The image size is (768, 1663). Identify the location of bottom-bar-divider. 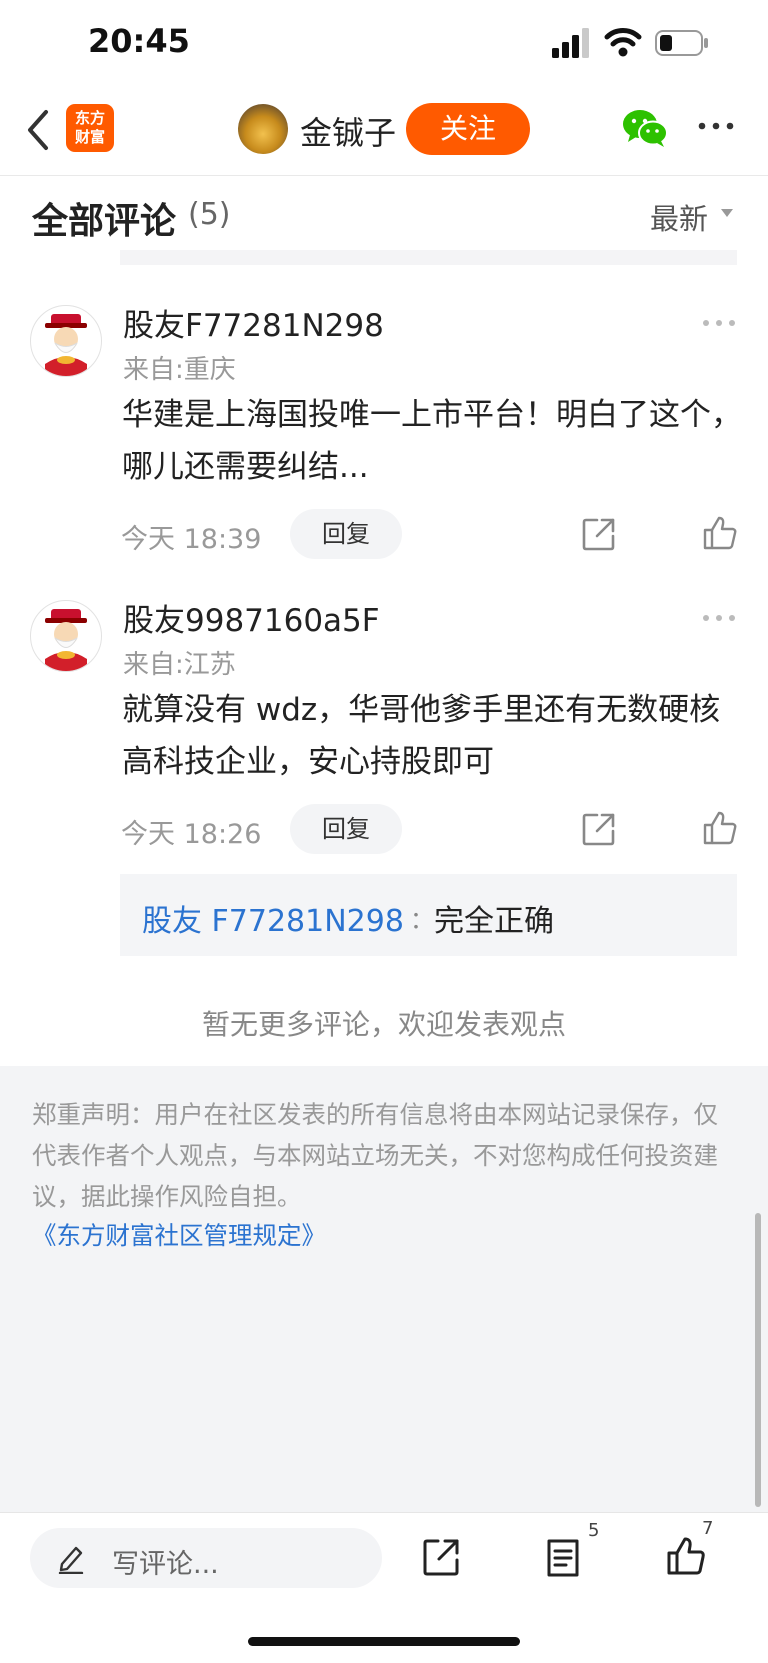
(384, 1512).